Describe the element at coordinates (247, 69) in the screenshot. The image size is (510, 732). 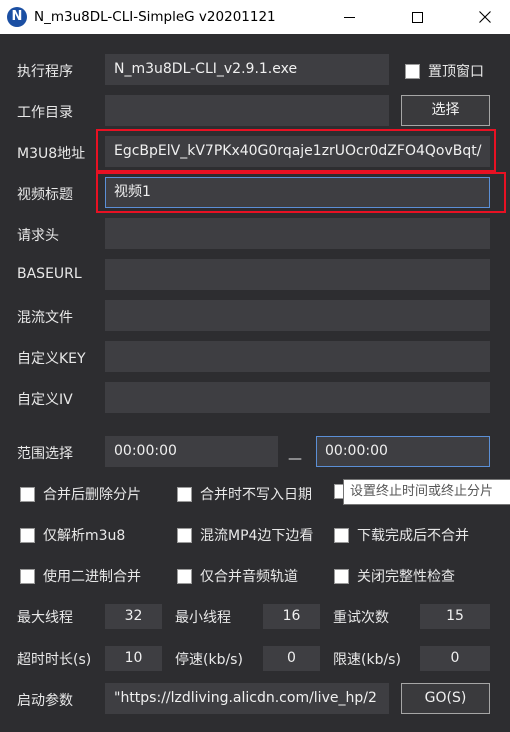
I see `exe-input: N_m3u8DL-CLI_v2.9.1.exe` at that location.